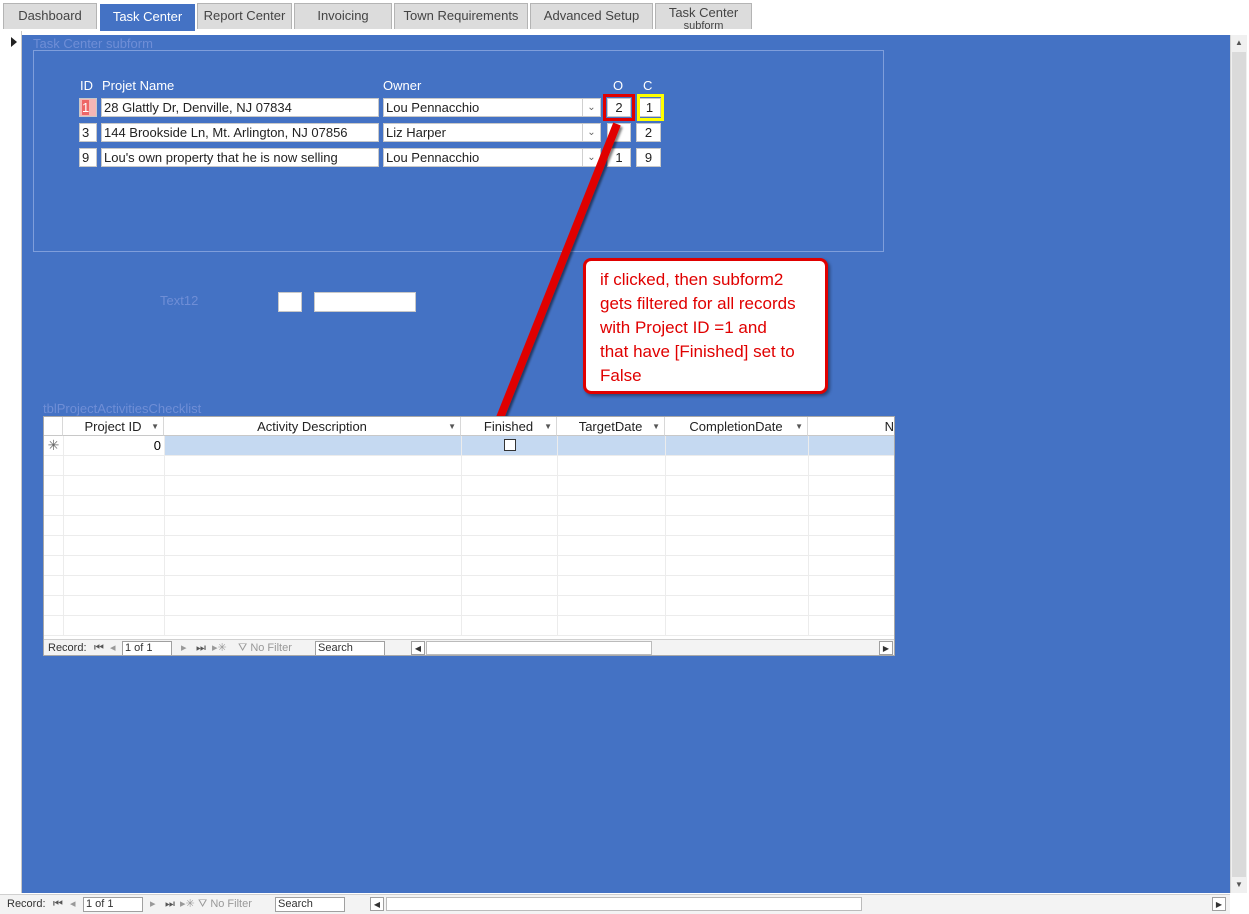 The height and width of the screenshot is (914, 1249). I want to click on callout-line-2: gets filtered for all records, so click(698, 303).